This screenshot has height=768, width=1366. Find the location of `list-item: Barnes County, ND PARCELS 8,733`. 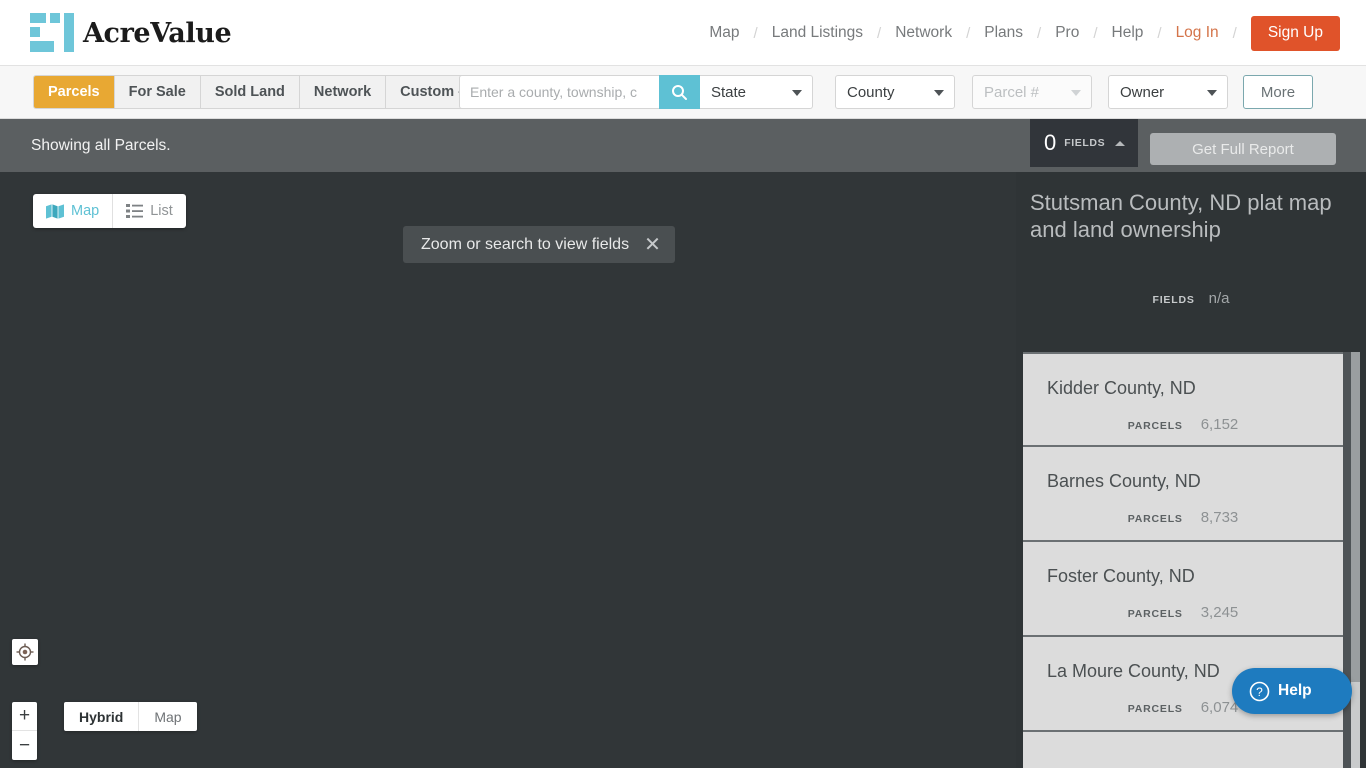

list-item: Barnes County, ND PARCELS 8,733 is located at coordinates (1183, 494).